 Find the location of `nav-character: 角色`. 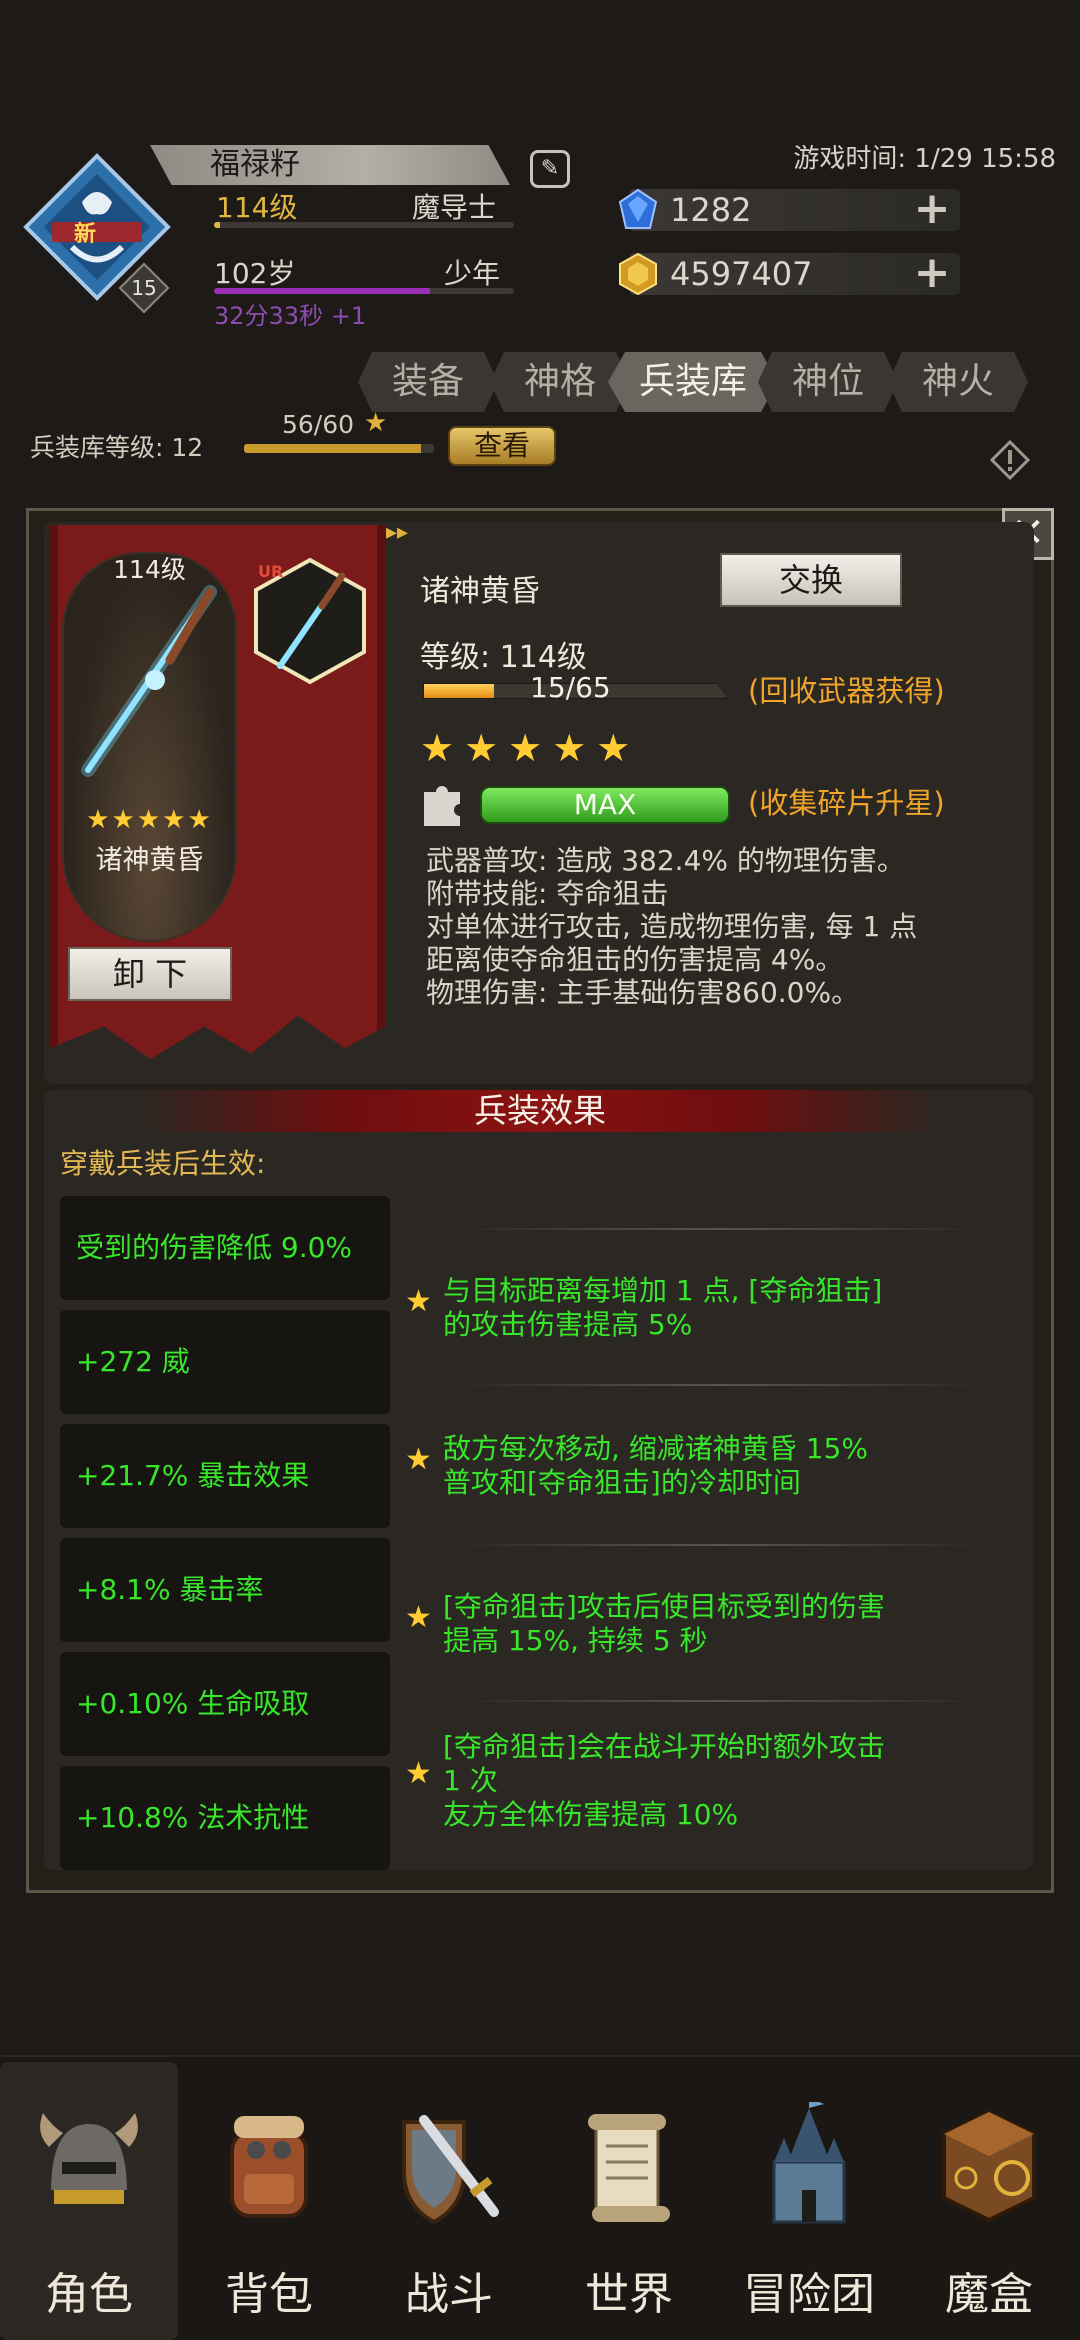

nav-character: 角色 is located at coordinates (89, 2201).